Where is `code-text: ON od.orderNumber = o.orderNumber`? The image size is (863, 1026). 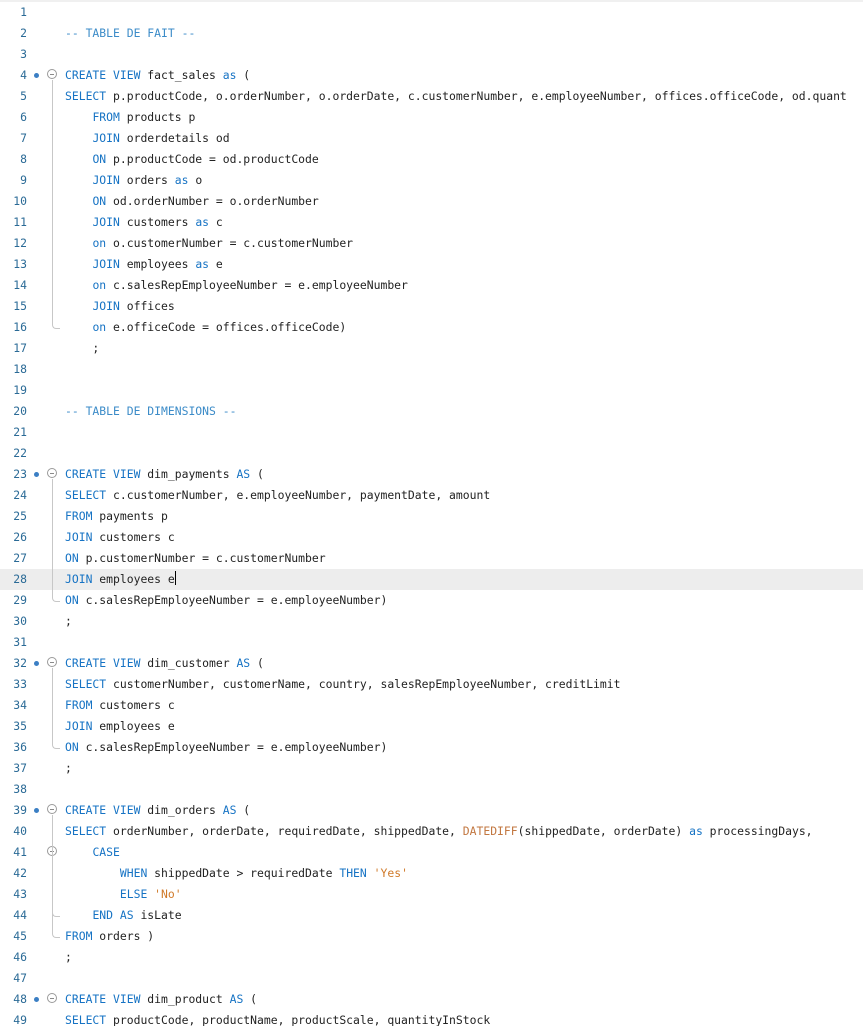 code-text: ON od.orderNumber = o.orderNumber is located at coordinates (191, 201).